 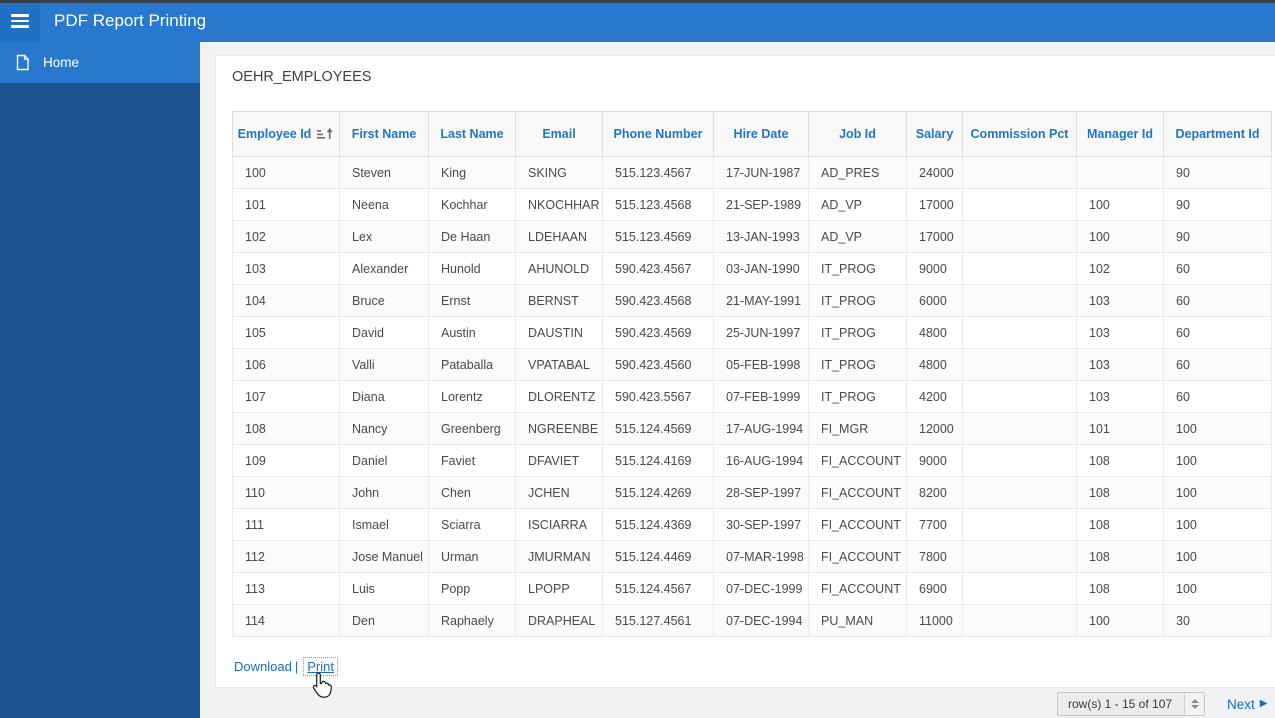 What do you see at coordinates (286, 300) in the screenshot?
I see `table-cell: 104` at bounding box center [286, 300].